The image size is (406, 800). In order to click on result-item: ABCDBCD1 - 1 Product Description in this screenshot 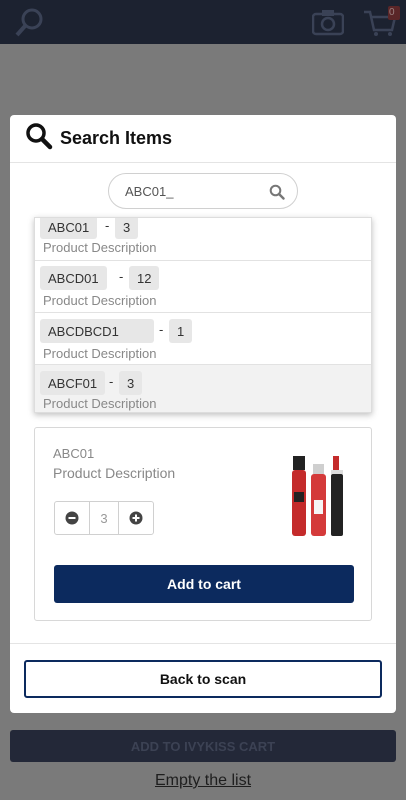, I will do `click(203, 339)`.